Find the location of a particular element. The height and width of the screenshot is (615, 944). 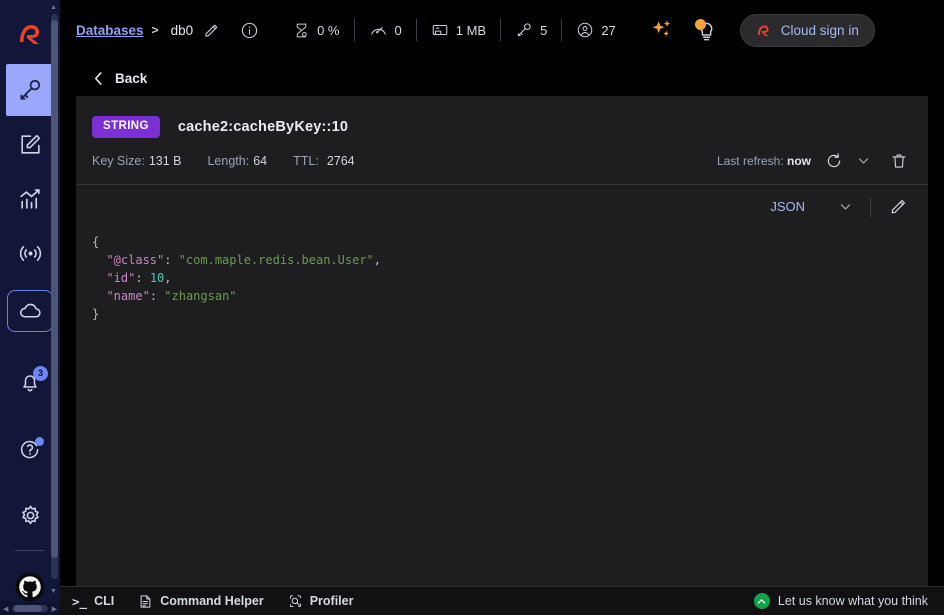

scroll-up-arrow-icon: ▲ is located at coordinates (53, 7).